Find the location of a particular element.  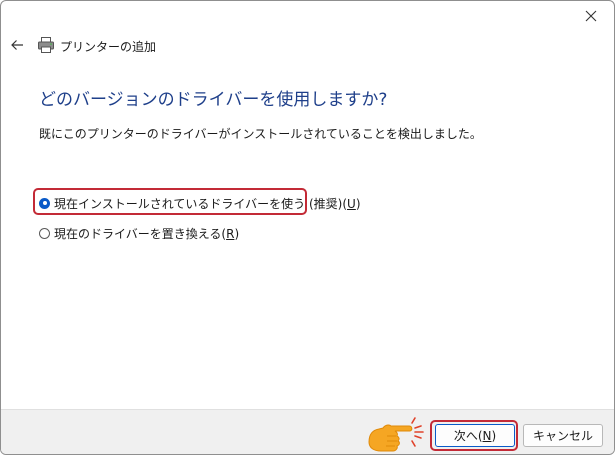

arrow-left-icon is located at coordinates (17, 45).